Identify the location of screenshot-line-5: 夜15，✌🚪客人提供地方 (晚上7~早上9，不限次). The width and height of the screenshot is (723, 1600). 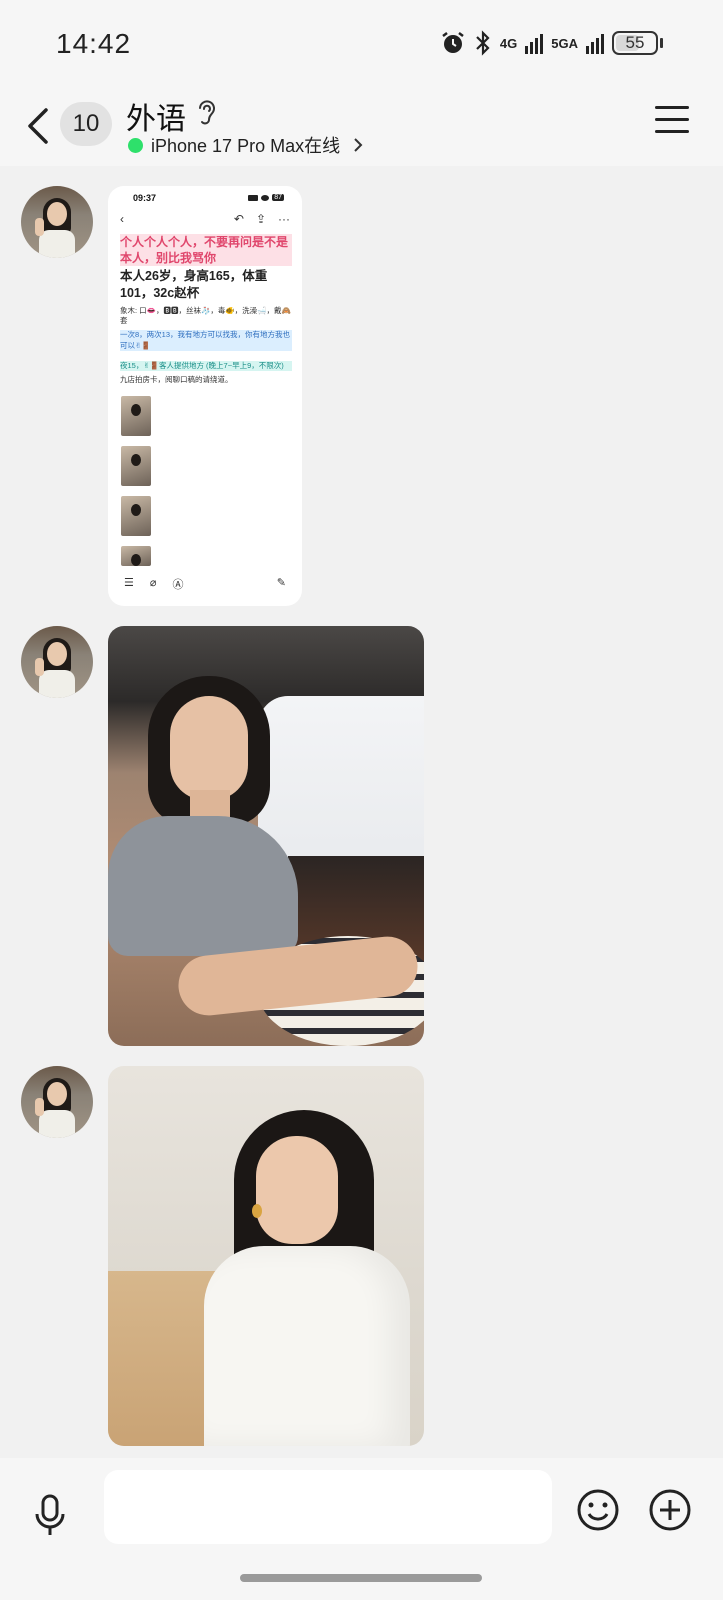
(206, 365).